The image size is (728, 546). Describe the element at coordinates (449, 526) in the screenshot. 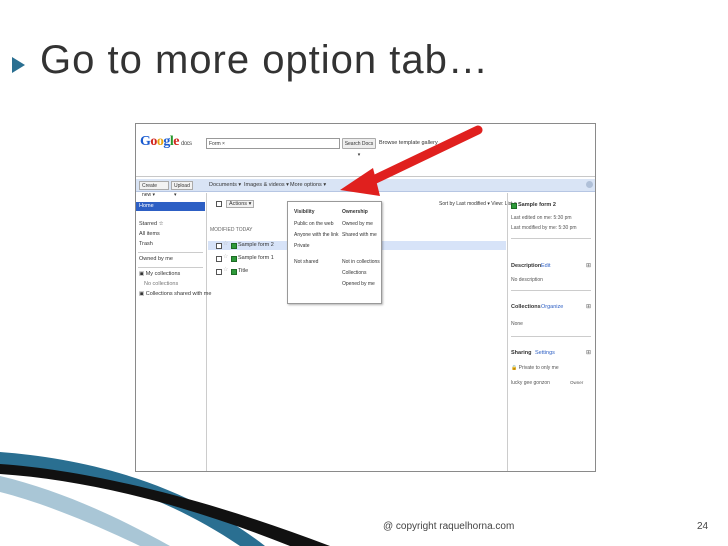

I see `footer-copyright: @ copyright raquelhorna.com` at that location.